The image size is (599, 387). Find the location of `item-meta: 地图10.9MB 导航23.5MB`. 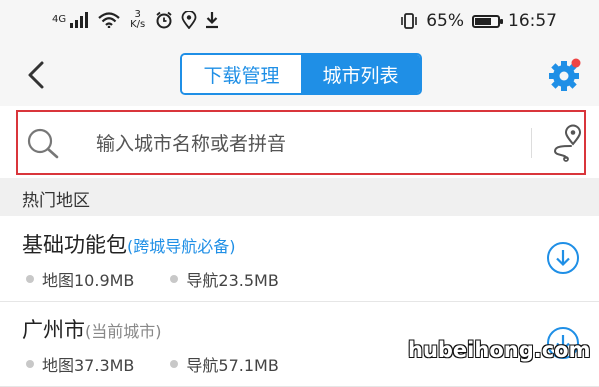

item-meta: 地图10.9MB 导航23.5MB is located at coordinates (170, 279).